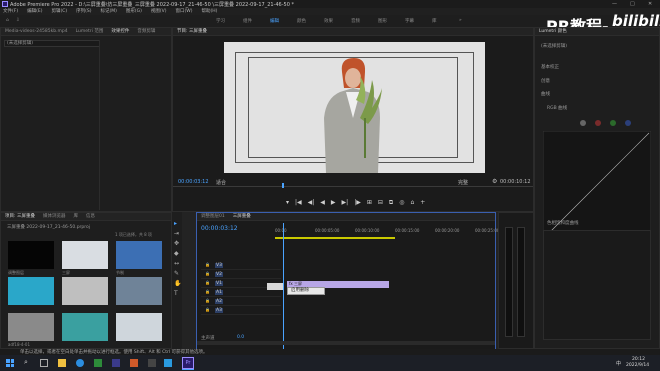  Describe the element at coordinates (357, 203) in the screenshot. I see `go-to-out-icon: |▶` at that location.